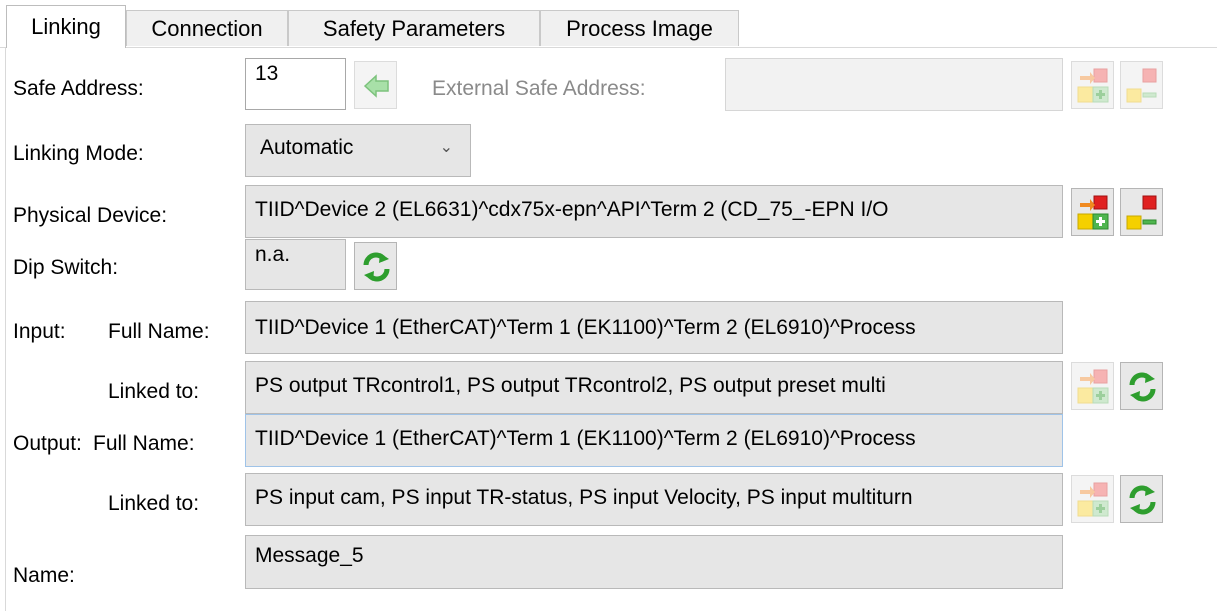 This screenshot has height=611, width=1217. I want to click on tab-linking: Linking, so click(66, 26).